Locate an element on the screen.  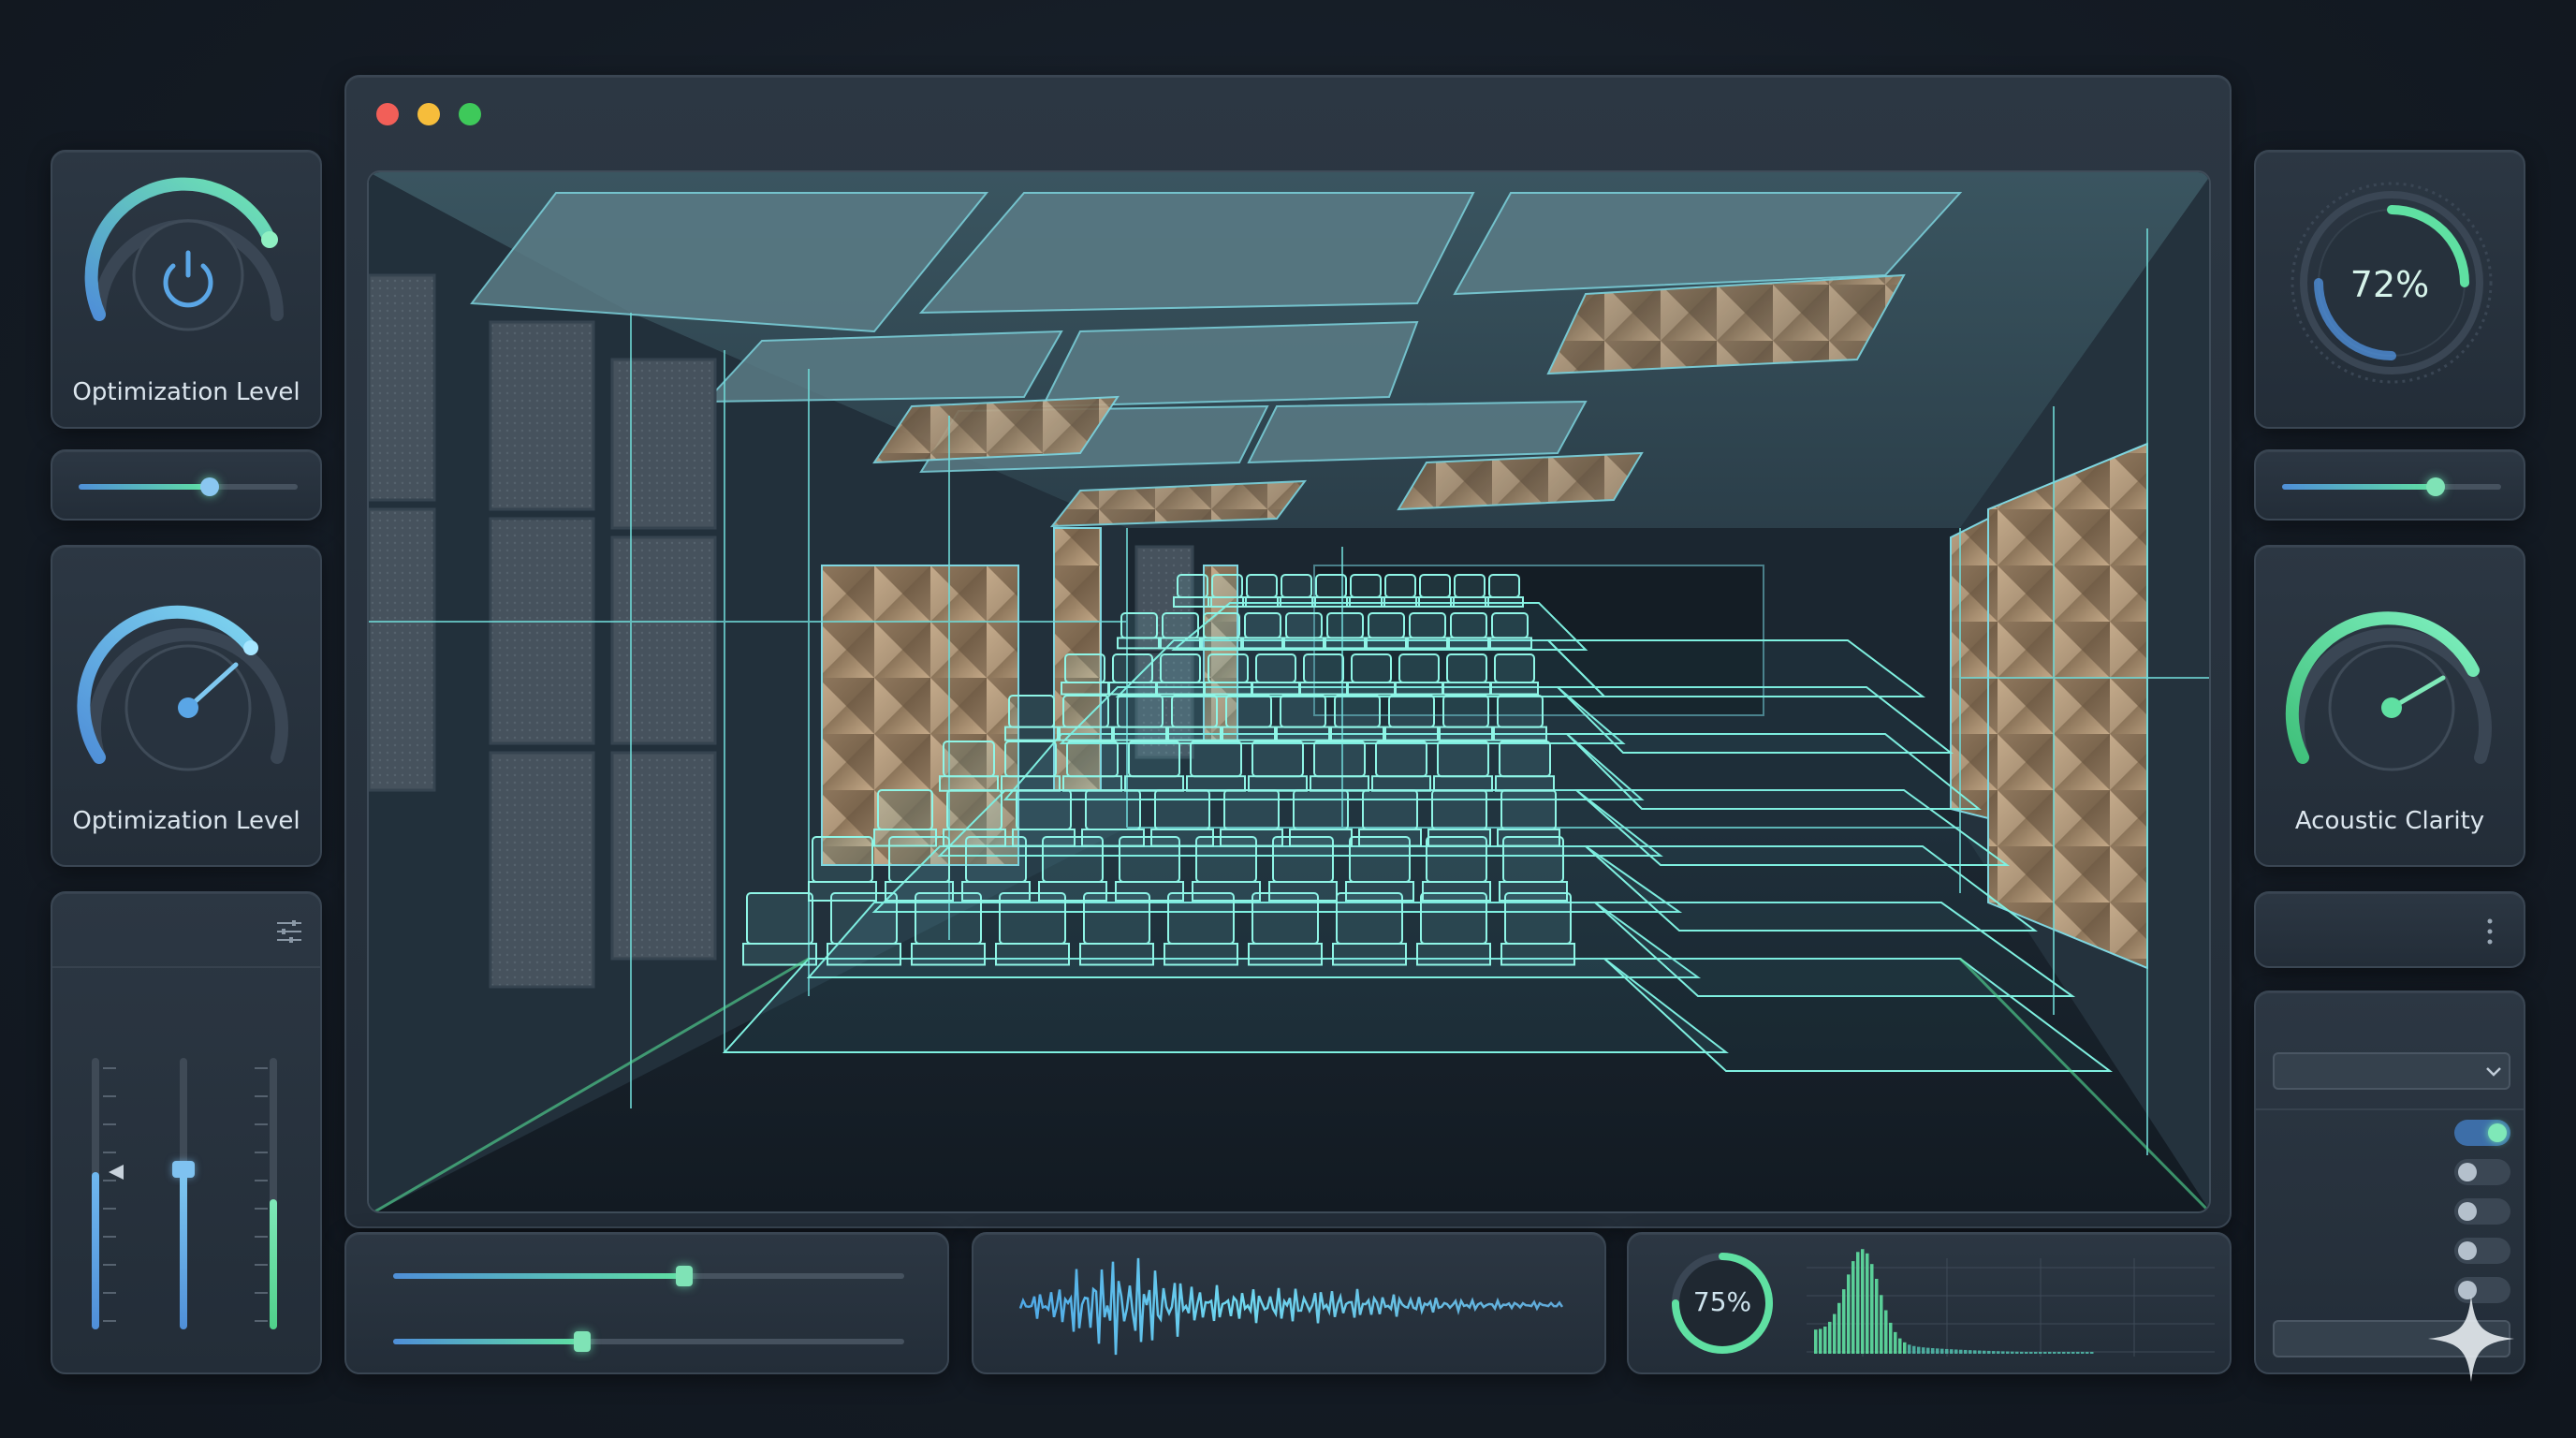
optimization-level-label-2: Optimization Level is located at coordinates (186, 821).